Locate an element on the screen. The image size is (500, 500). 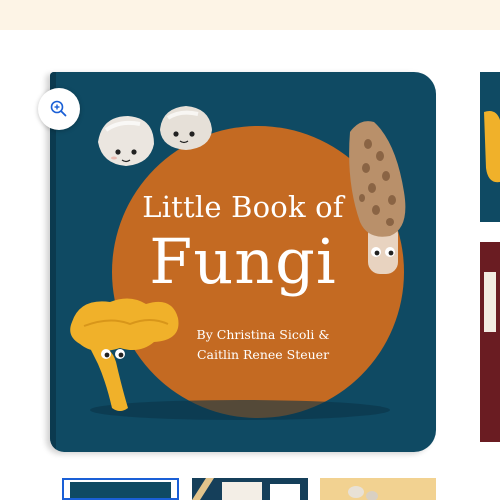
zoom-in-icon is located at coordinates (58, 108).